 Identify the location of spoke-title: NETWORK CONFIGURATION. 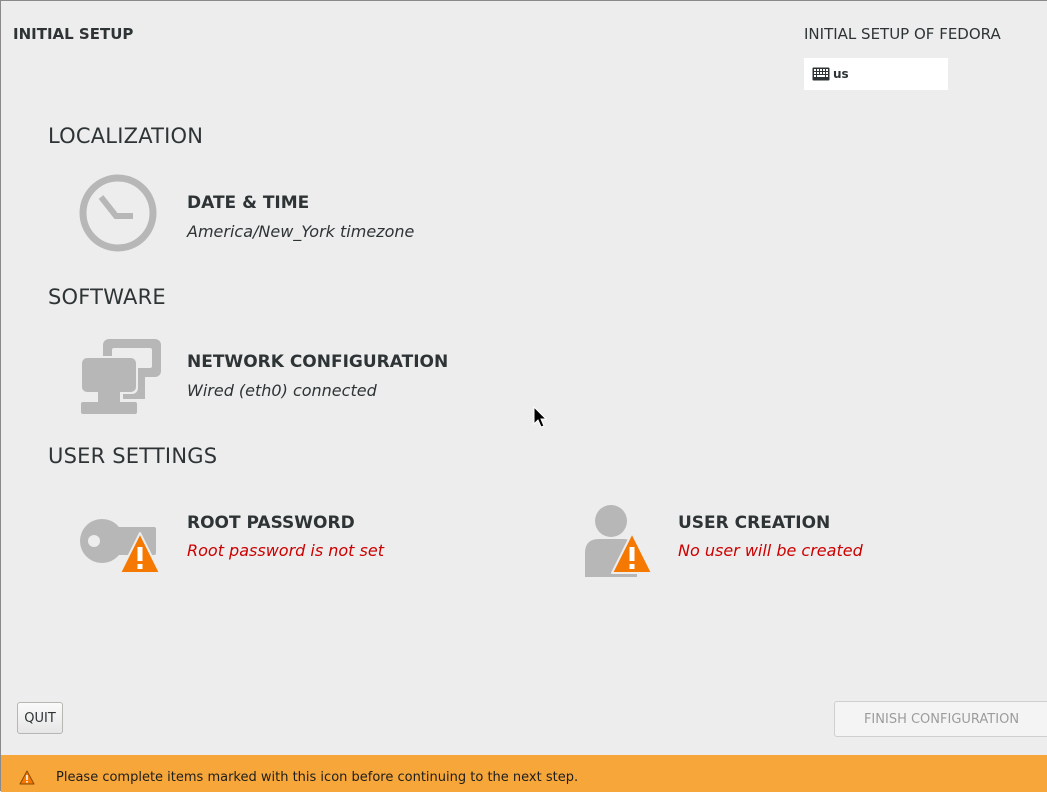
(318, 362).